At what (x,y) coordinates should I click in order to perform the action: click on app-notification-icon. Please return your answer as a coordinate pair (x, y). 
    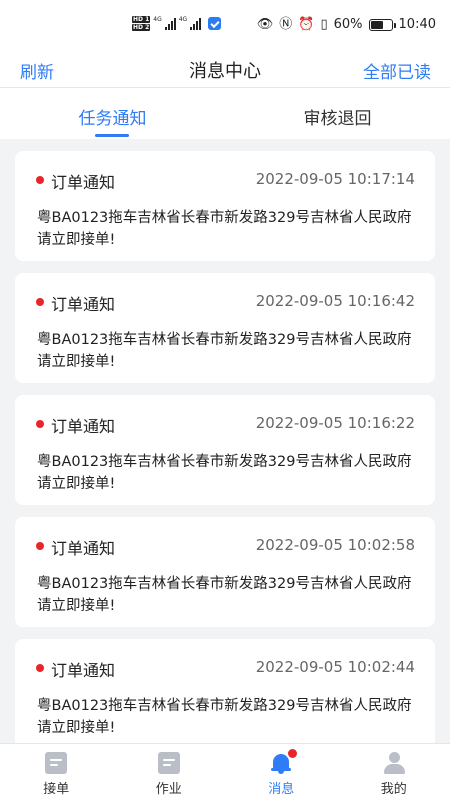
    Looking at the image, I should click on (215, 23).